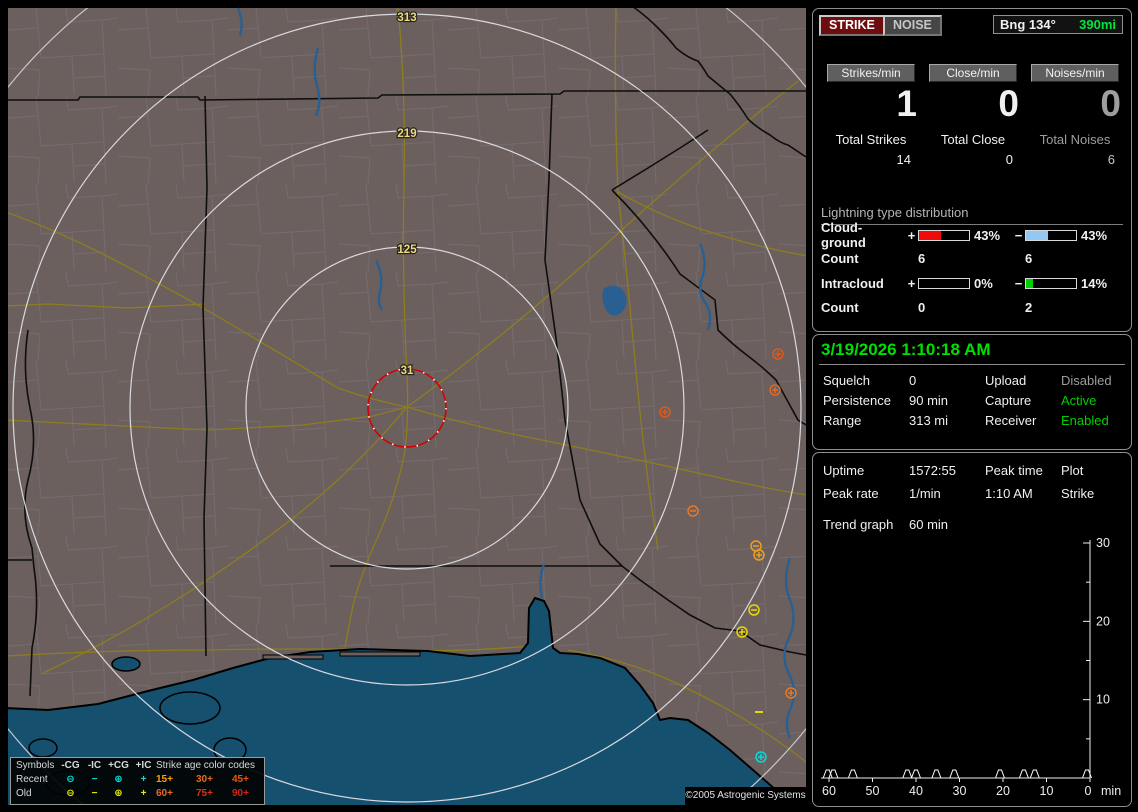 The image size is (1138, 812). I want to click on capture-status: Active, so click(1079, 400).